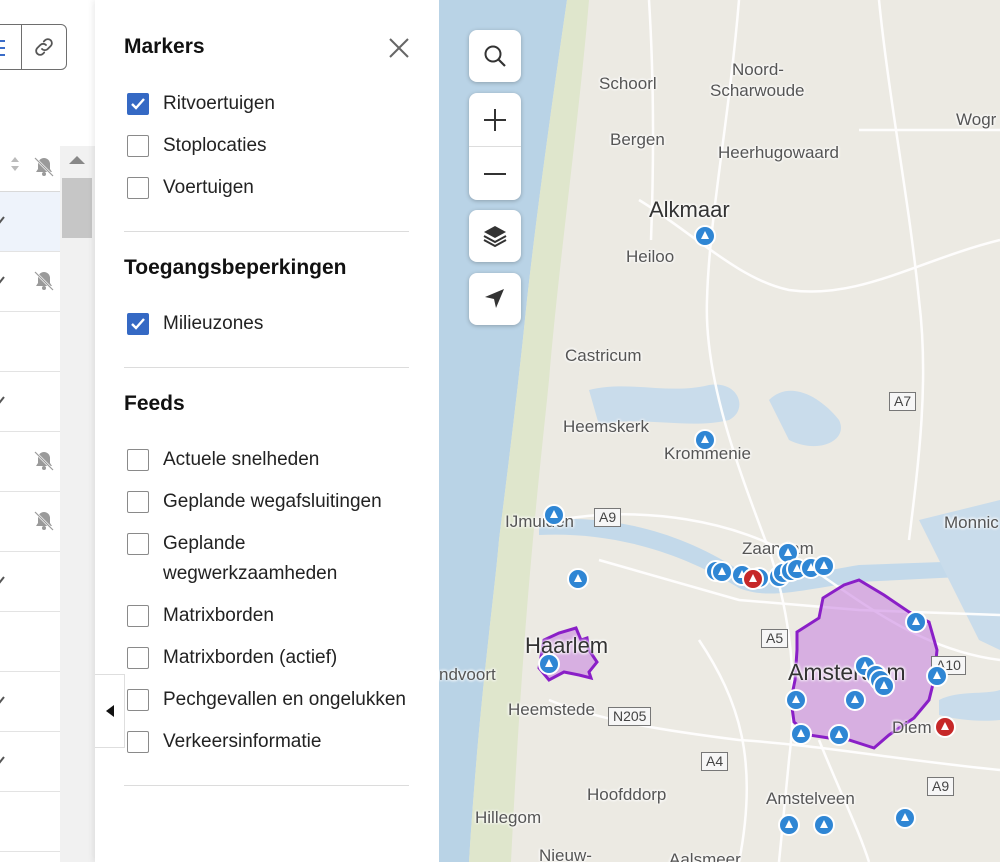 The image size is (1000, 862). I want to click on plus-icon, so click(495, 119).